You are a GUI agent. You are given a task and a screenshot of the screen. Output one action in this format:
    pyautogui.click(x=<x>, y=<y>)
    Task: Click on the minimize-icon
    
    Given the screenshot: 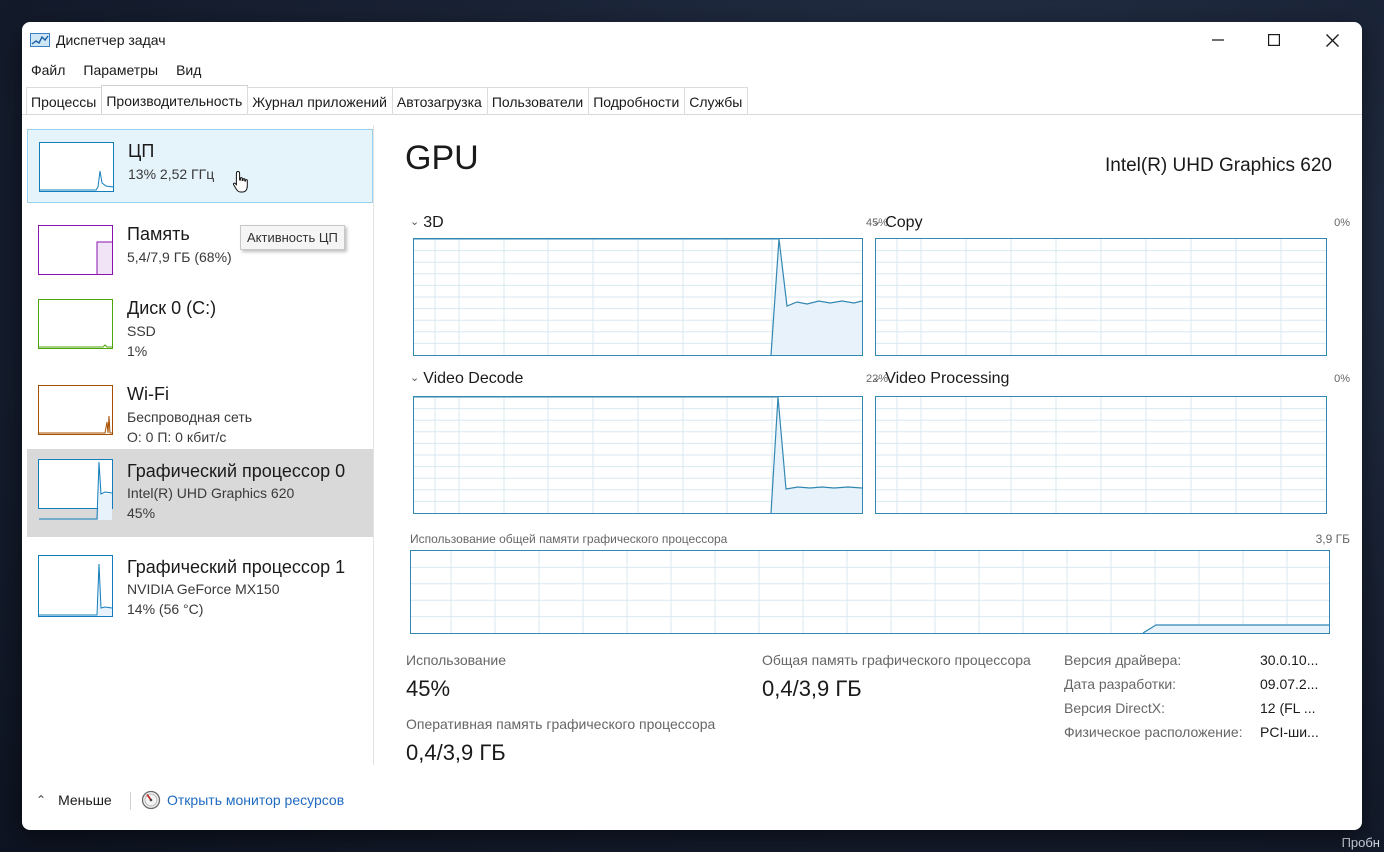 What is the action you would take?
    pyautogui.click(x=1218, y=40)
    